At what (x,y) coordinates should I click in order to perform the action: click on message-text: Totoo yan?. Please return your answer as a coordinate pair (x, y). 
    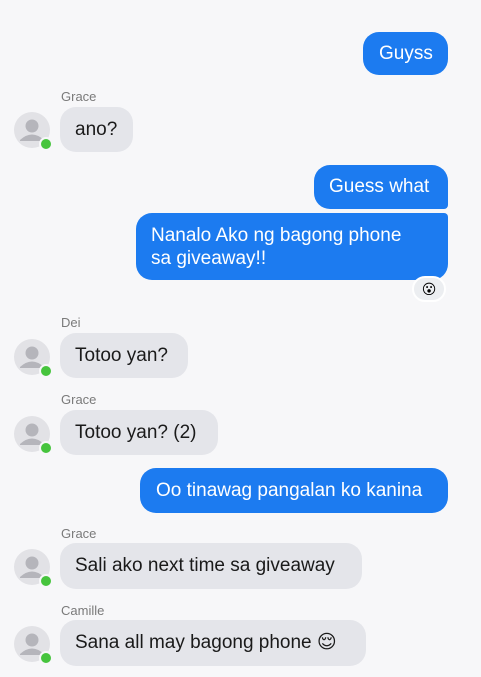
    Looking at the image, I should click on (121, 355).